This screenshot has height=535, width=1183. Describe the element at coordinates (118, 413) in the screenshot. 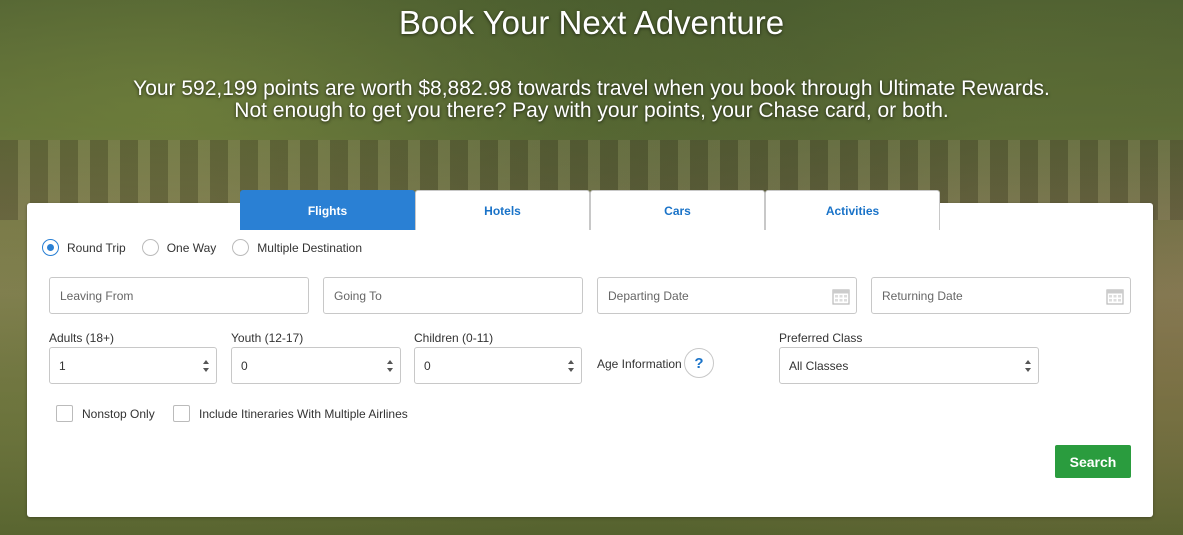

I see `nonstop-only-label: Nonstop Only` at that location.